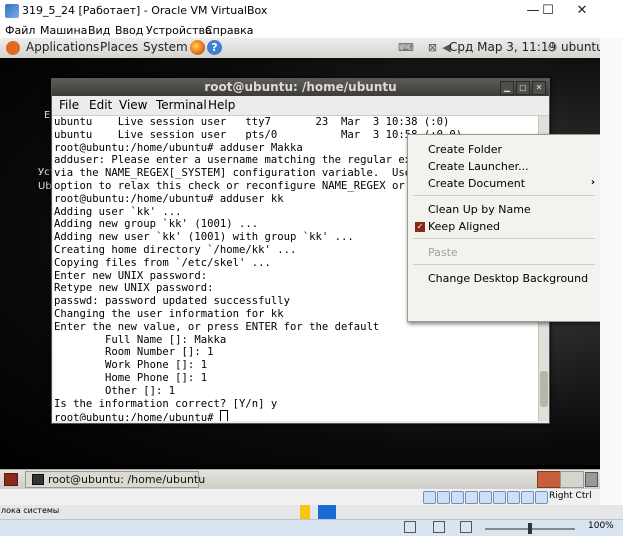 This screenshot has width=623, height=536. Describe the element at coordinates (181, 105) in the screenshot. I see `terminal-menu-terminal: Terminal` at that location.